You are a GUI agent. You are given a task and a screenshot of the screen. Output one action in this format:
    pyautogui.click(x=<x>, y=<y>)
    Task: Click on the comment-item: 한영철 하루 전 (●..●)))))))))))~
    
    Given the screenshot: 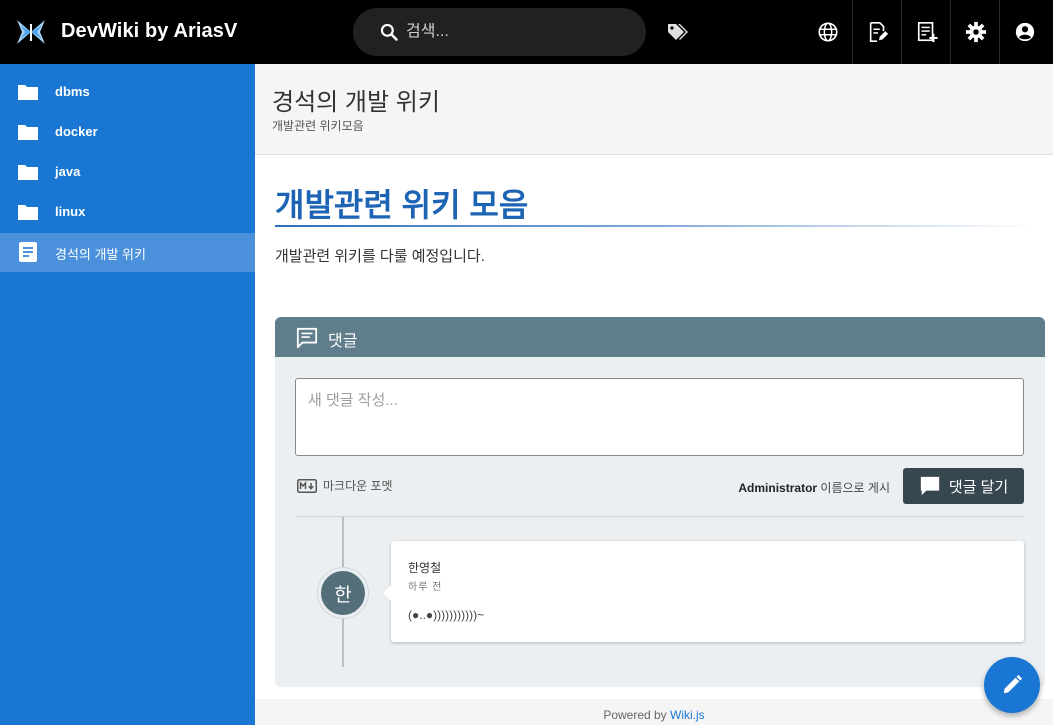 What is the action you would take?
    pyautogui.click(x=703, y=591)
    